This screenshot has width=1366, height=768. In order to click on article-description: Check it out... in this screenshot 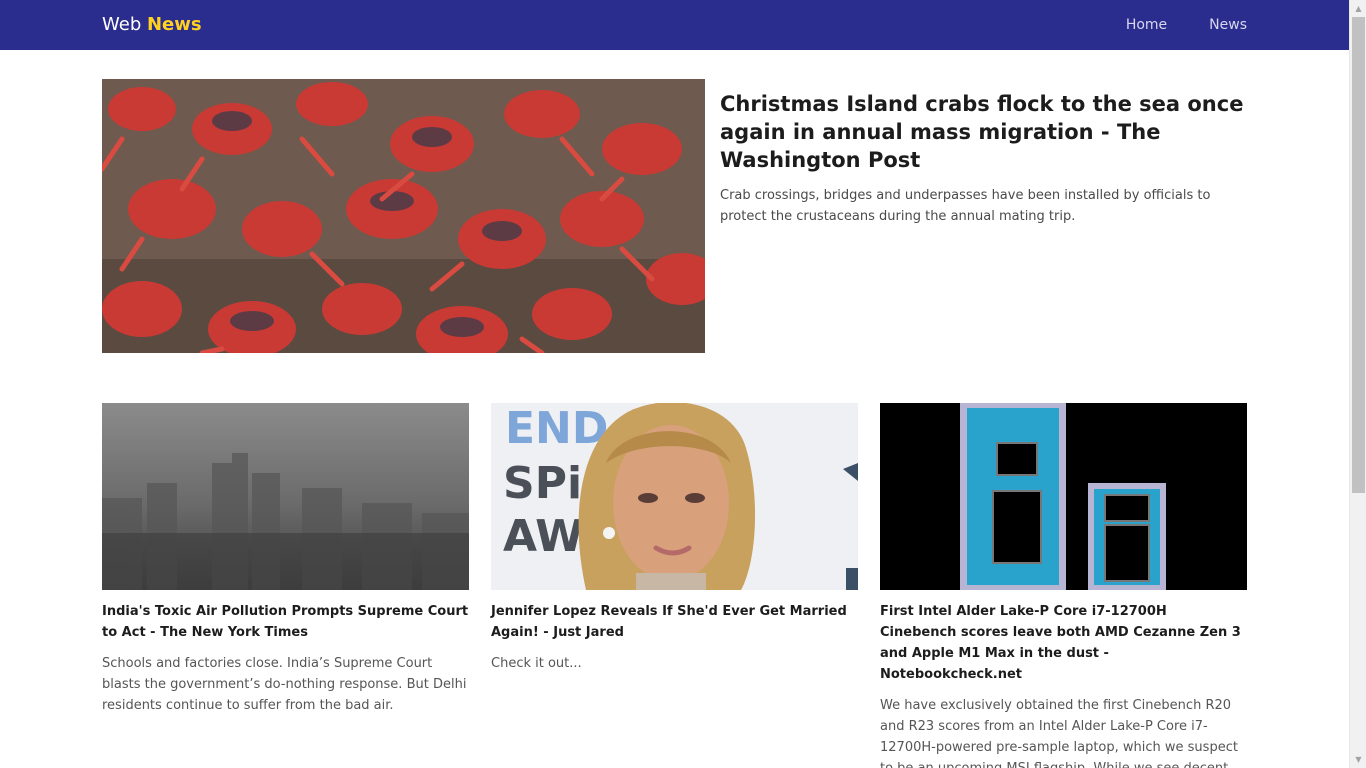, I will do `click(536, 663)`.